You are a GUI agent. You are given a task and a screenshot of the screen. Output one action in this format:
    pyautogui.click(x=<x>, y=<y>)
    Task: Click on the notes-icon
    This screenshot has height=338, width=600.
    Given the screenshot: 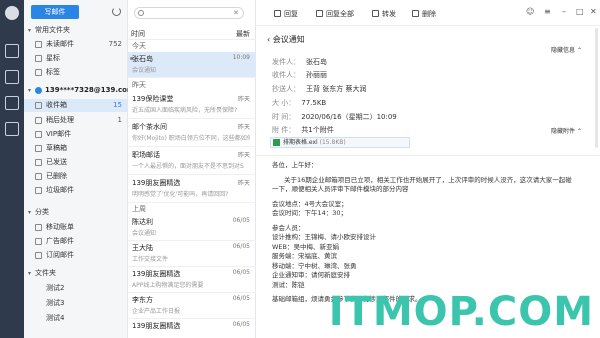 What is the action you would take?
    pyautogui.click(x=12, y=129)
    